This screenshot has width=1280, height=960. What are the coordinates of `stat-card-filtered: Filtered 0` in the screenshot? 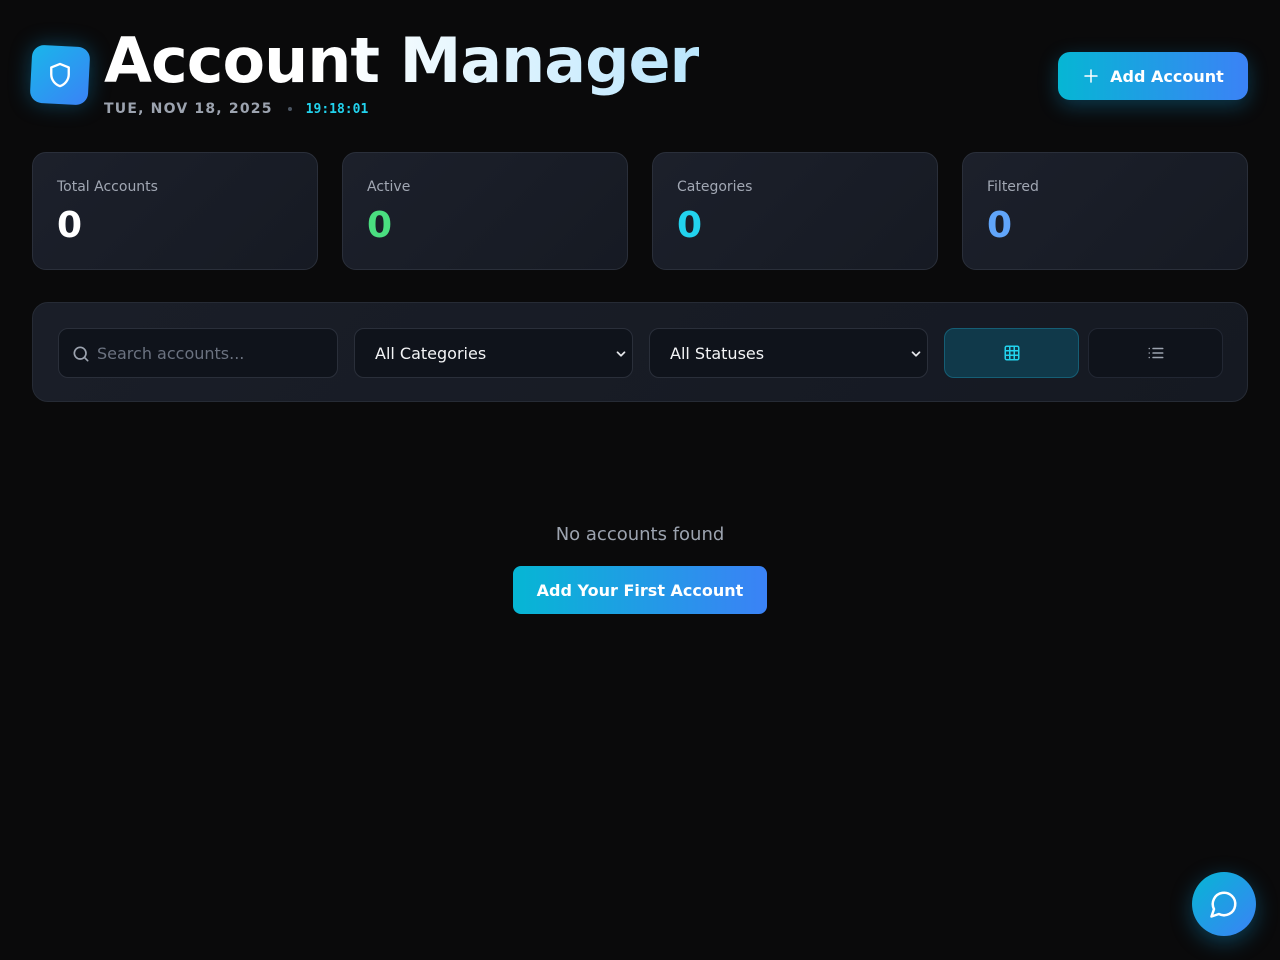 It's located at (1105, 211).